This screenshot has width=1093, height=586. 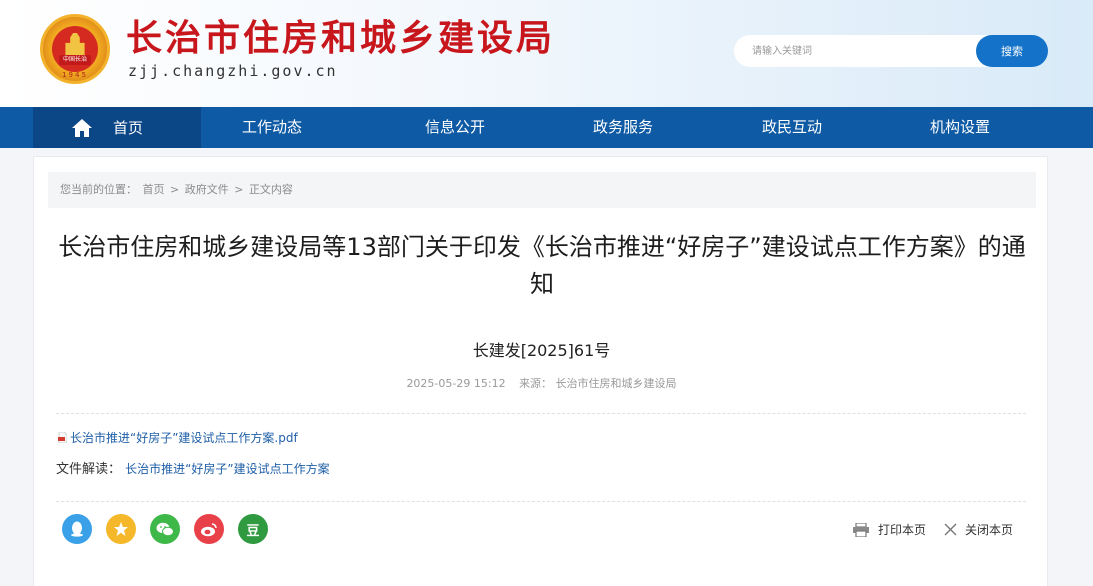 I want to click on main-nav: 首页 工作动态 信息公开 政务服务 政民互动 机构设置, so click(x=546, y=127).